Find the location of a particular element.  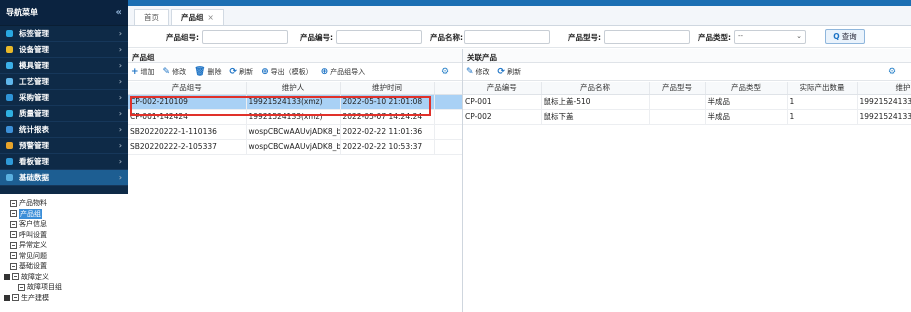

menu-item: 标签管理 › is located at coordinates (64, 34).